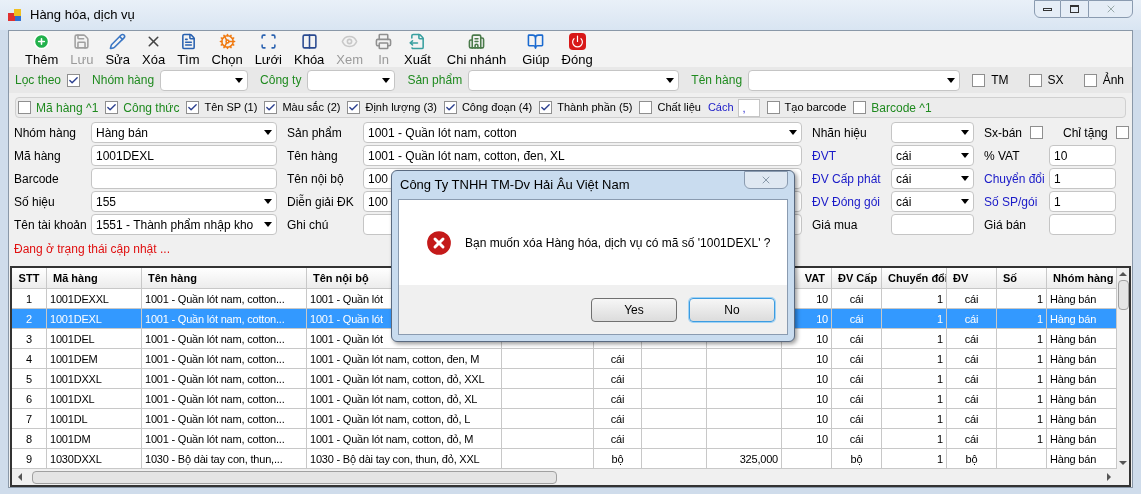 This screenshot has height=494, width=1141. I want to click on checkbox-label: Công thức, so click(151, 108).